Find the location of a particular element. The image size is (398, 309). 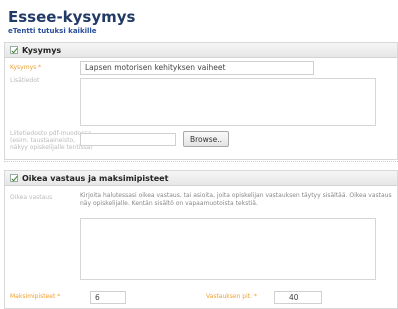

section-divider is located at coordinates (201, 161).